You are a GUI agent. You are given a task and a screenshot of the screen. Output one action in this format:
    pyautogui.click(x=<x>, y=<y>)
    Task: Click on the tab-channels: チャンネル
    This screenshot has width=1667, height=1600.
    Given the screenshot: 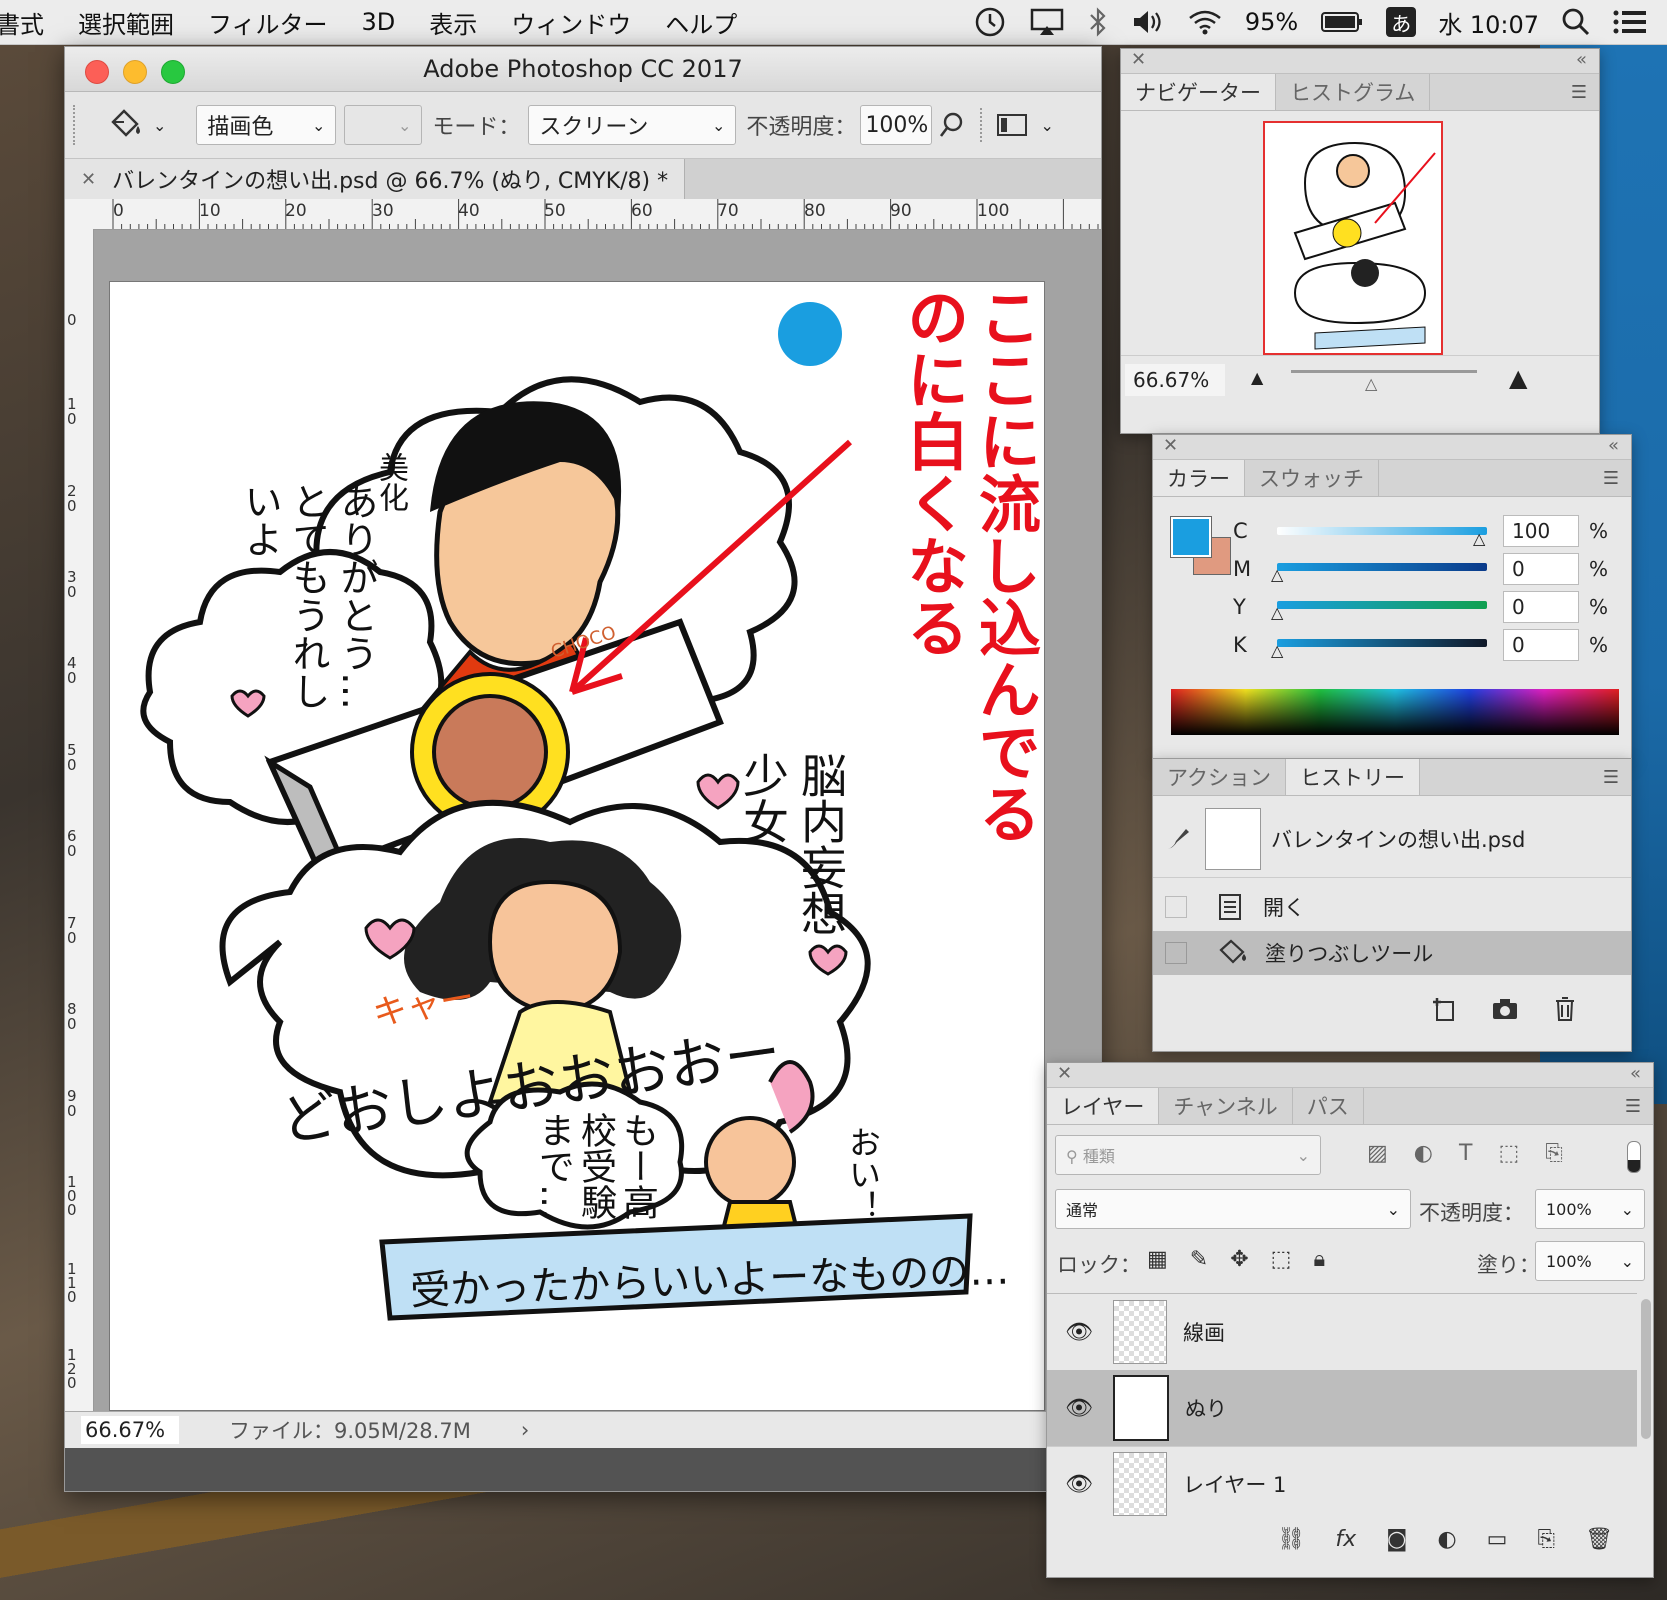 What is the action you would take?
    pyautogui.click(x=1226, y=1106)
    